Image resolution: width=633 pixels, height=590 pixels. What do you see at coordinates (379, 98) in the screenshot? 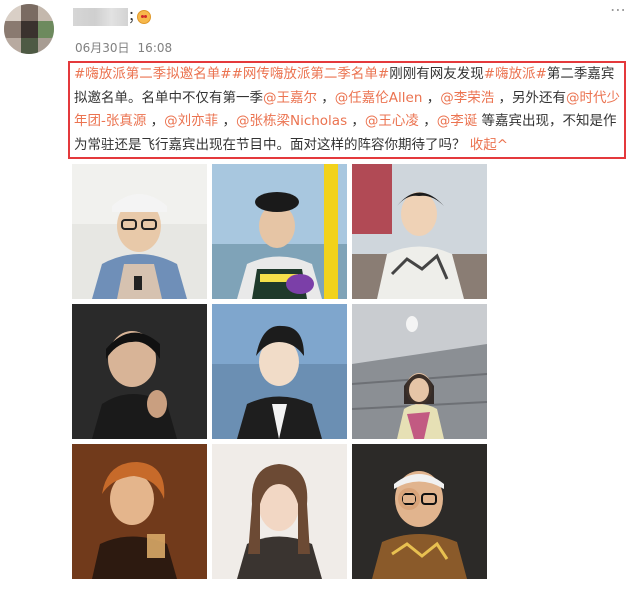
I see `mention-link: @任嘉伦Allen` at bounding box center [379, 98].